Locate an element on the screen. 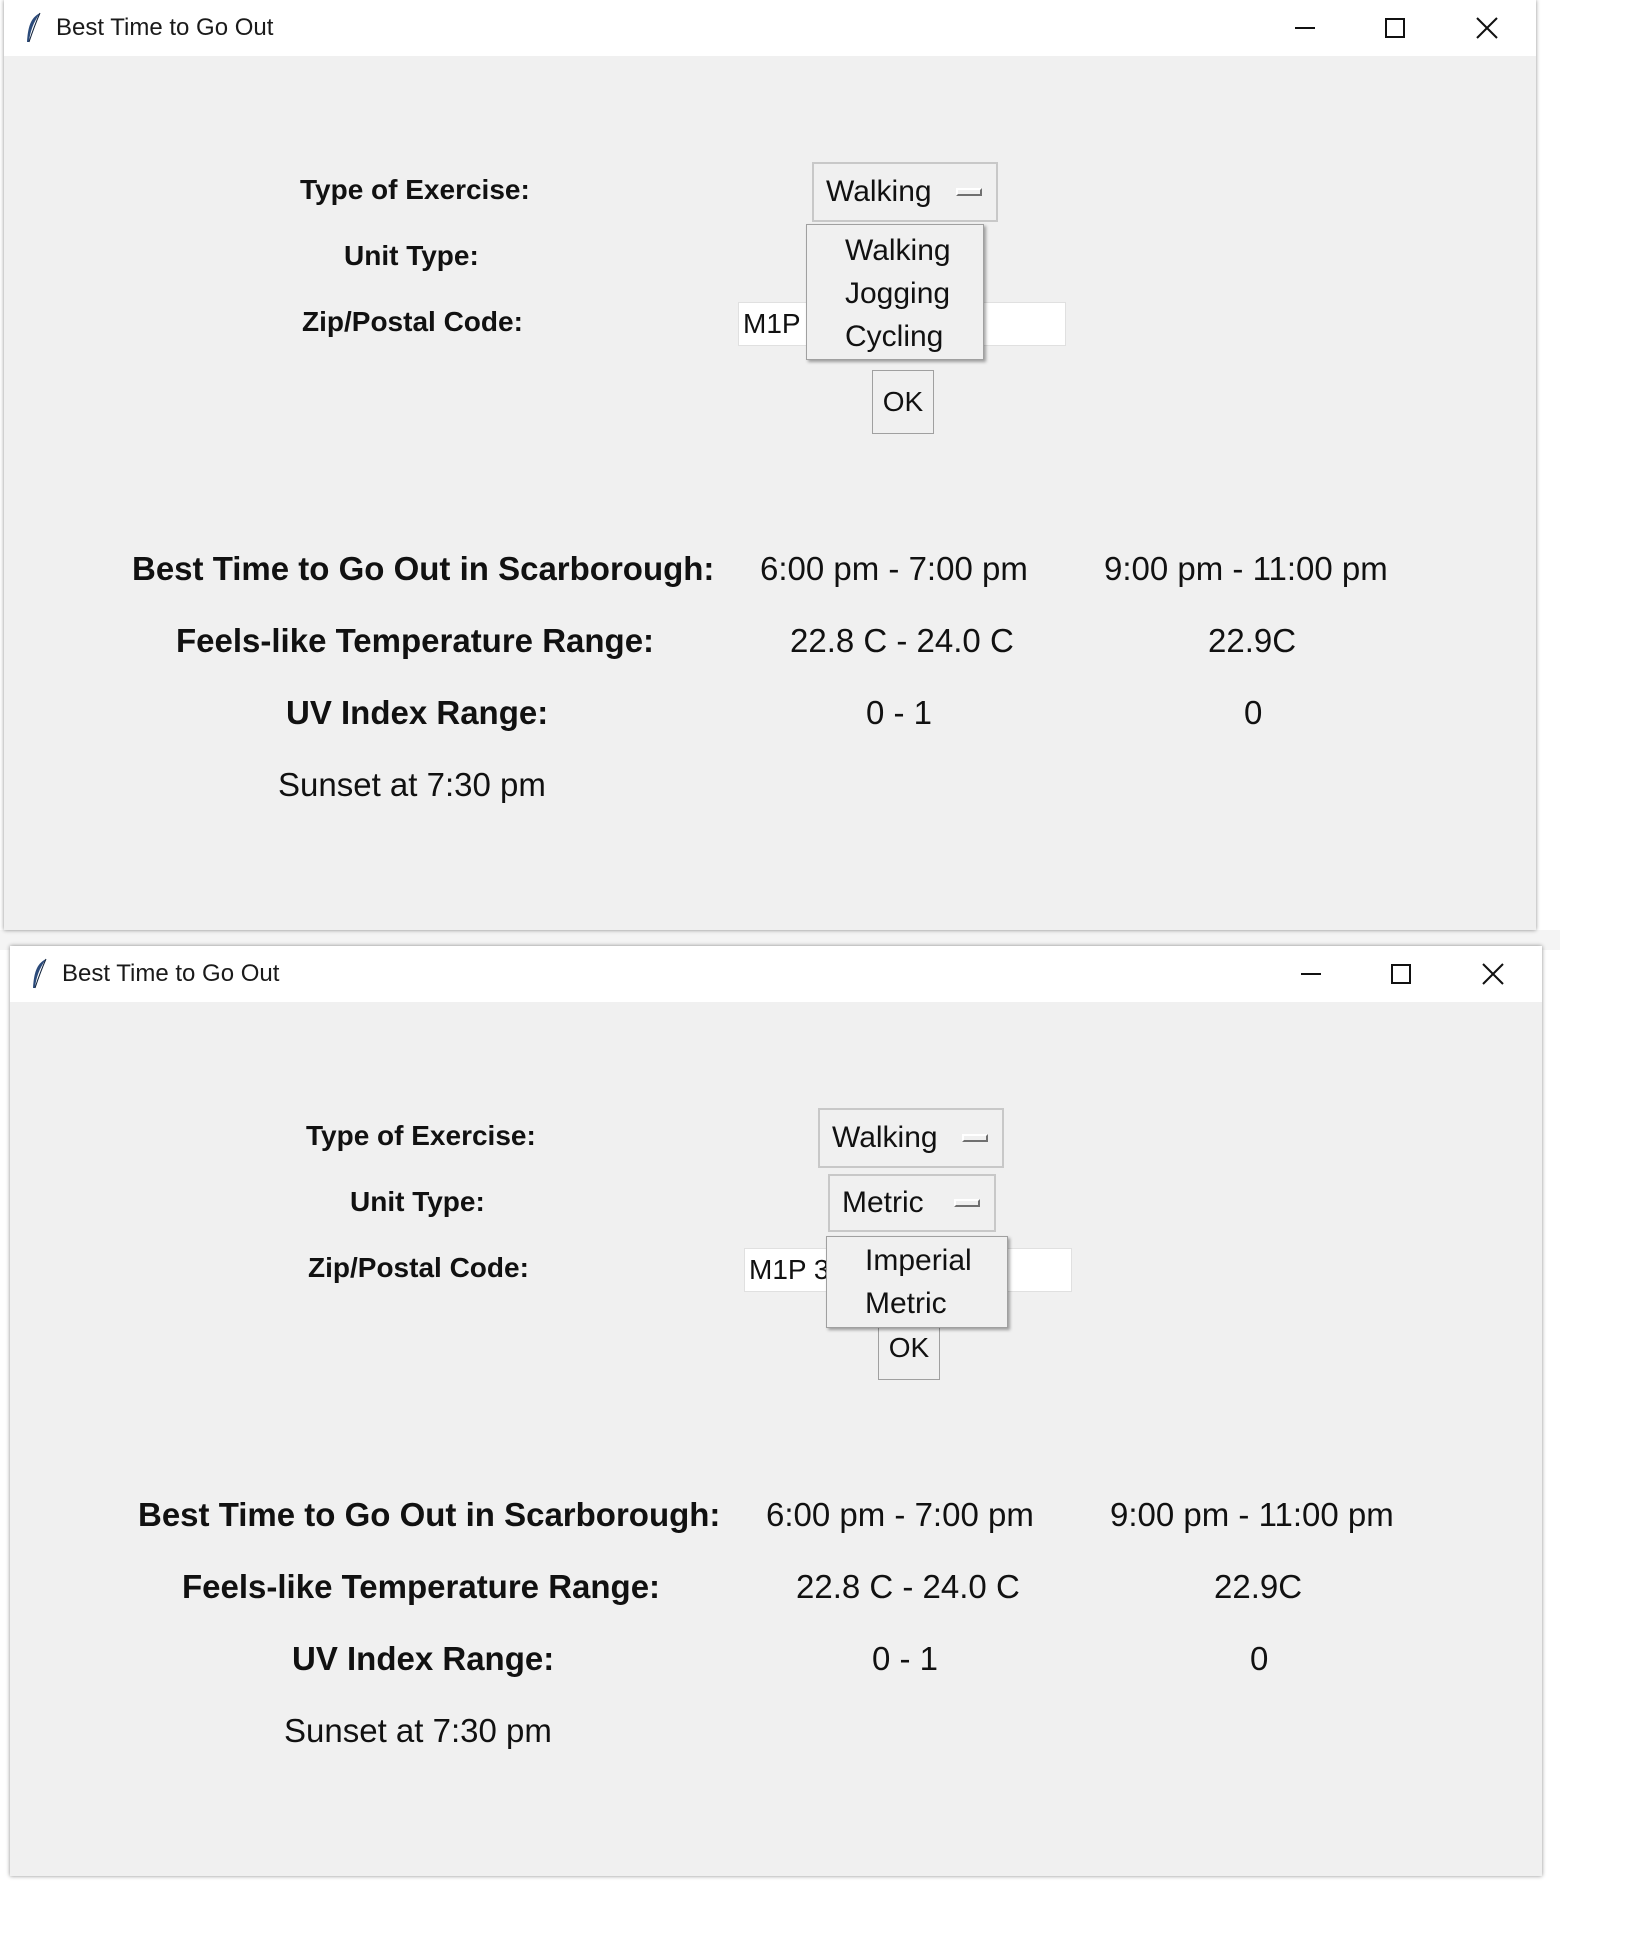 This screenshot has width=1636, height=1952. unit-dropdown: Metric is located at coordinates (912, 1203).